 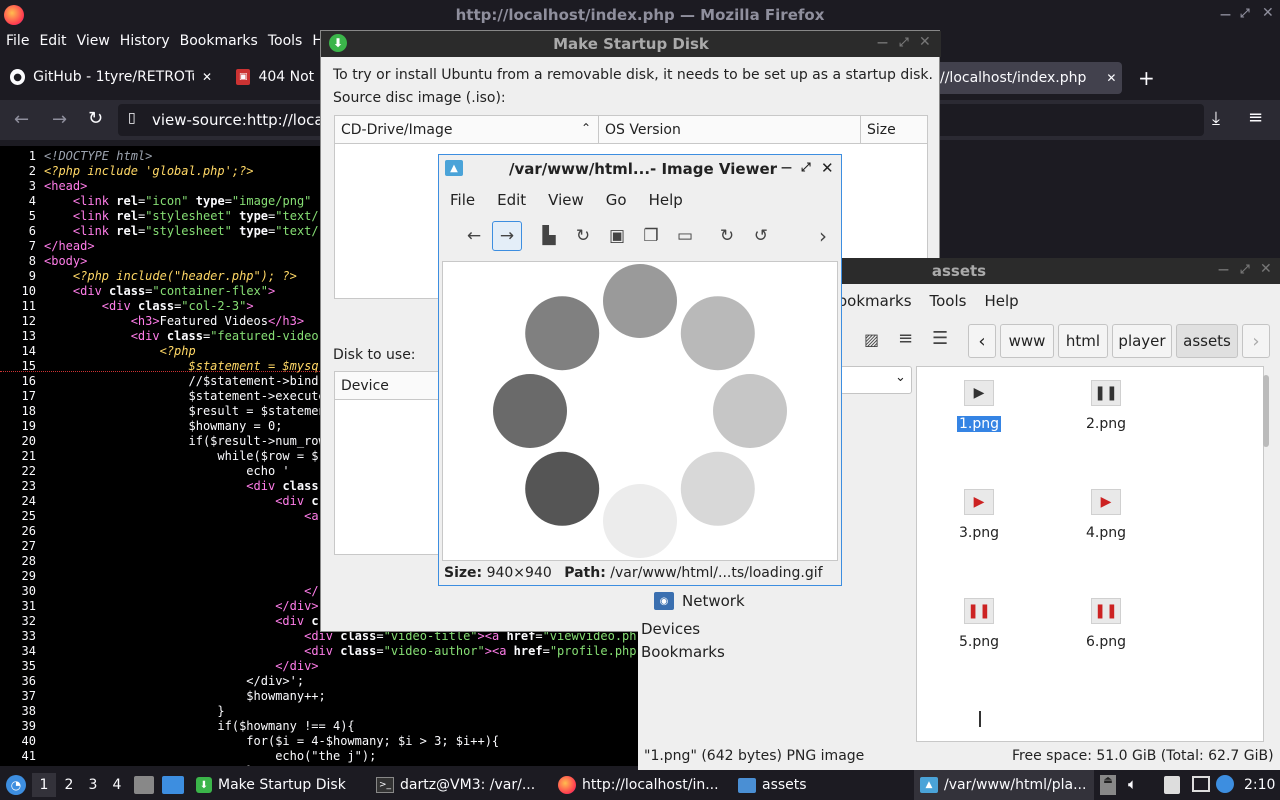 I want to click on file-item: ❚❚ 2.png, so click(x=1106, y=406).